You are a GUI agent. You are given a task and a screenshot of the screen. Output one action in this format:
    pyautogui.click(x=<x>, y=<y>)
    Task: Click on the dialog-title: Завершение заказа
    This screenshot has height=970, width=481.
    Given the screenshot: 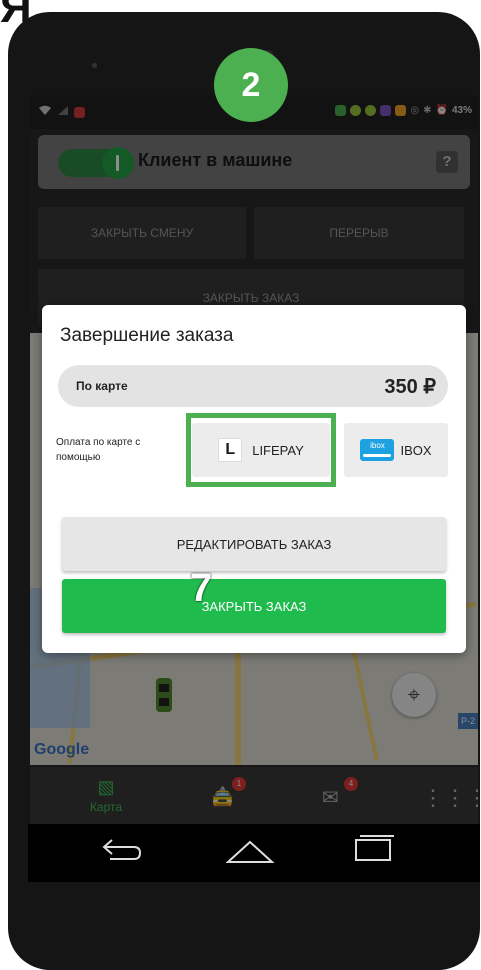 What is the action you would take?
    pyautogui.click(x=147, y=335)
    